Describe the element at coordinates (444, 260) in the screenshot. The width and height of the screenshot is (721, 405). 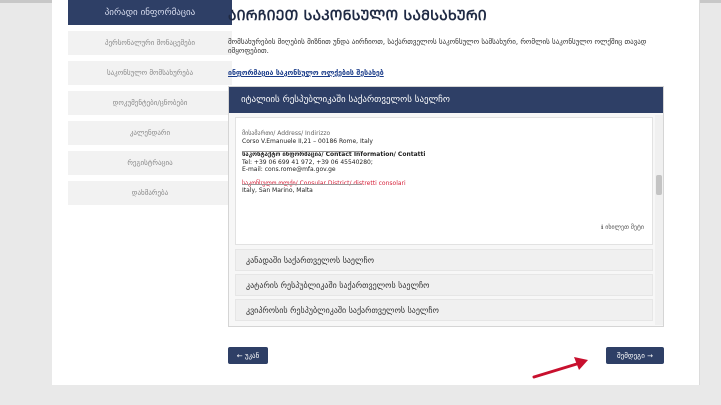
I see `accordion-item-canada: კანადაში საქართველოს საელჩო` at that location.